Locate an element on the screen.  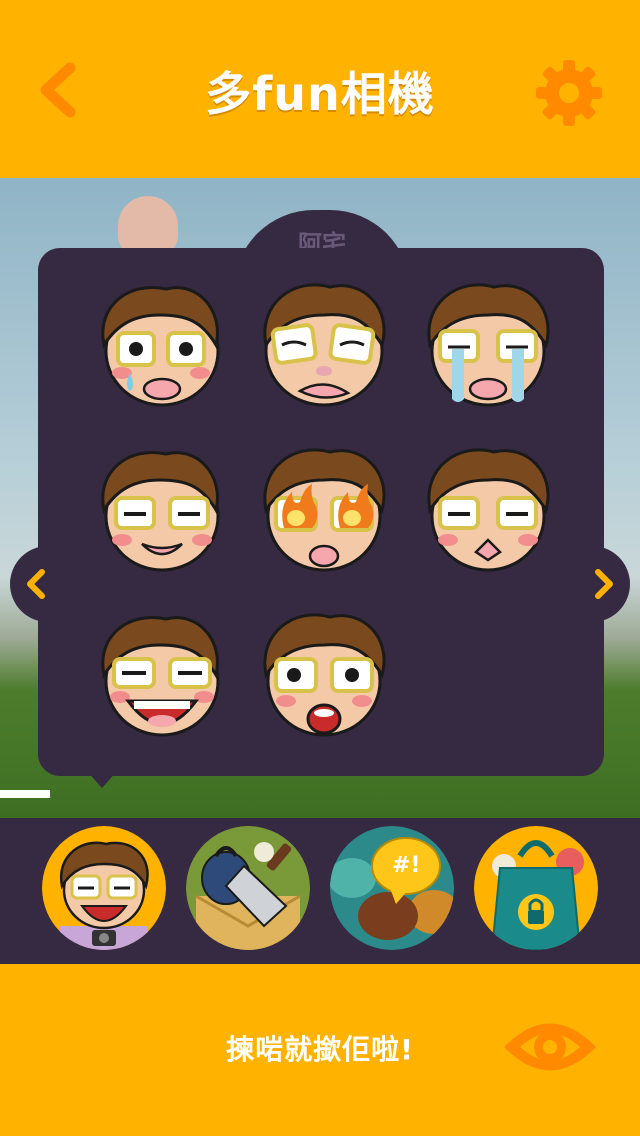
category-bag-and-cleaver is located at coordinates (248, 888).